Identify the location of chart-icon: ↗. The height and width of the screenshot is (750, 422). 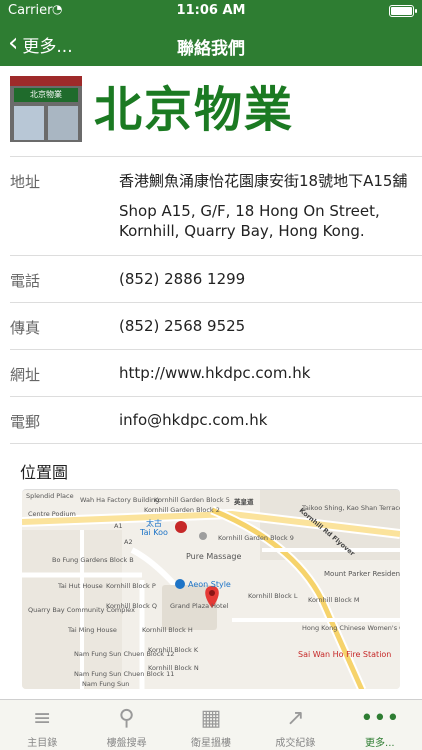
(295, 718).